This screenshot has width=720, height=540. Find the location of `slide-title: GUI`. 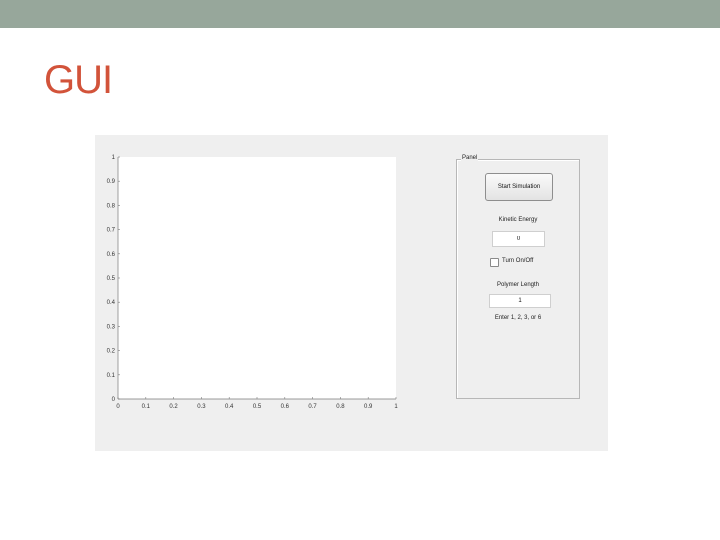

slide-title: GUI is located at coordinates (78, 80).